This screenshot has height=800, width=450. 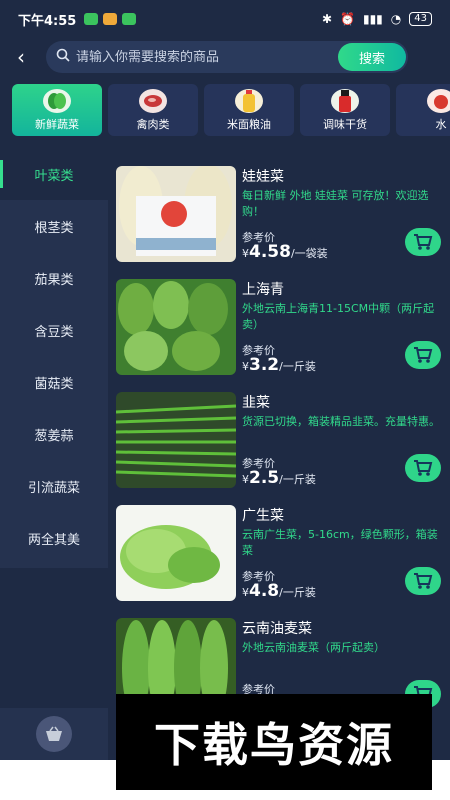 What do you see at coordinates (54, 382) in the screenshot?
I see `subcategory-mushroom: 菌菇类` at bounding box center [54, 382].